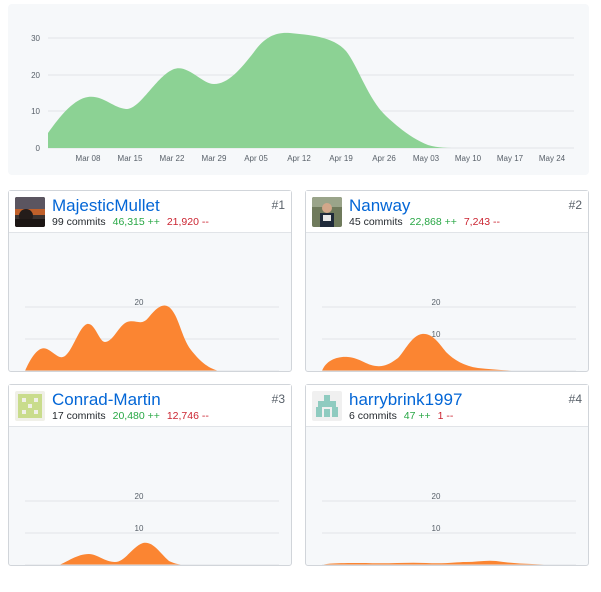 Image resolution: width=601 pixels, height=592 pixels. What do you see at coordinates (379, 206) in the screenshot?
I see `contributor-name-link: Nanway` at bounding box center [379, 206].